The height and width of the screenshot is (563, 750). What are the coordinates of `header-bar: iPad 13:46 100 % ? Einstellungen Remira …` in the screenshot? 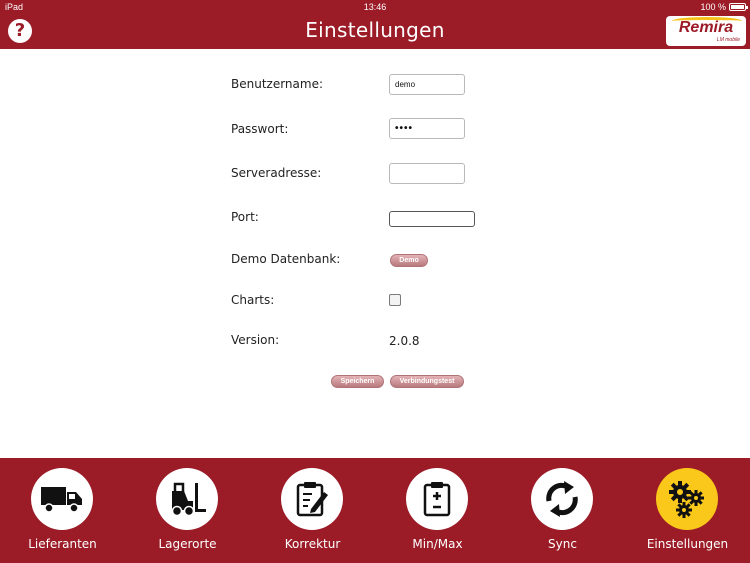 It's located at (375, 24).